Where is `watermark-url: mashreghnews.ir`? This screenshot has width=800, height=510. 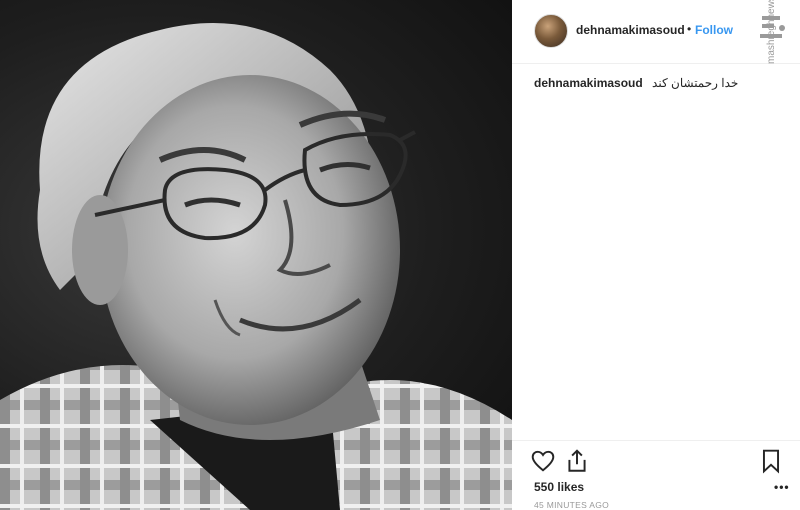
watermark-url: mashreghnews.ir is located at coordinates (771, 32).